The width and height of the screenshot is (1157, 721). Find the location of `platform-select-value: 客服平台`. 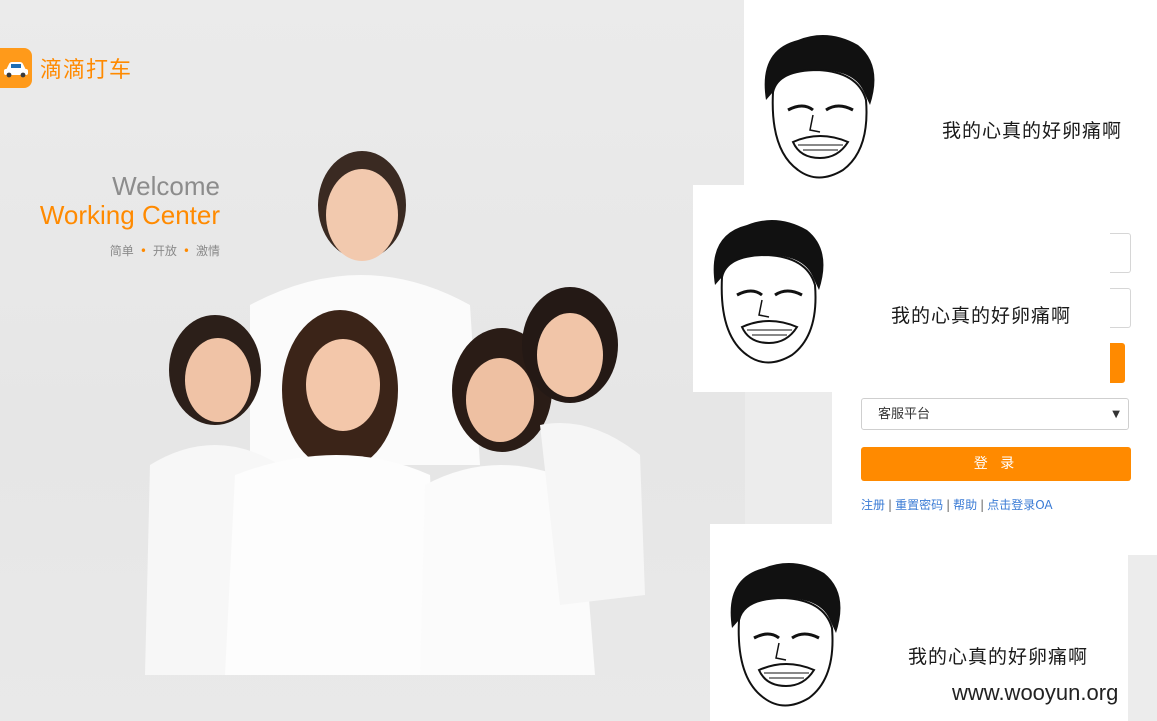

platform-select-value: 客服平台 is located at coordinates (904, 414).